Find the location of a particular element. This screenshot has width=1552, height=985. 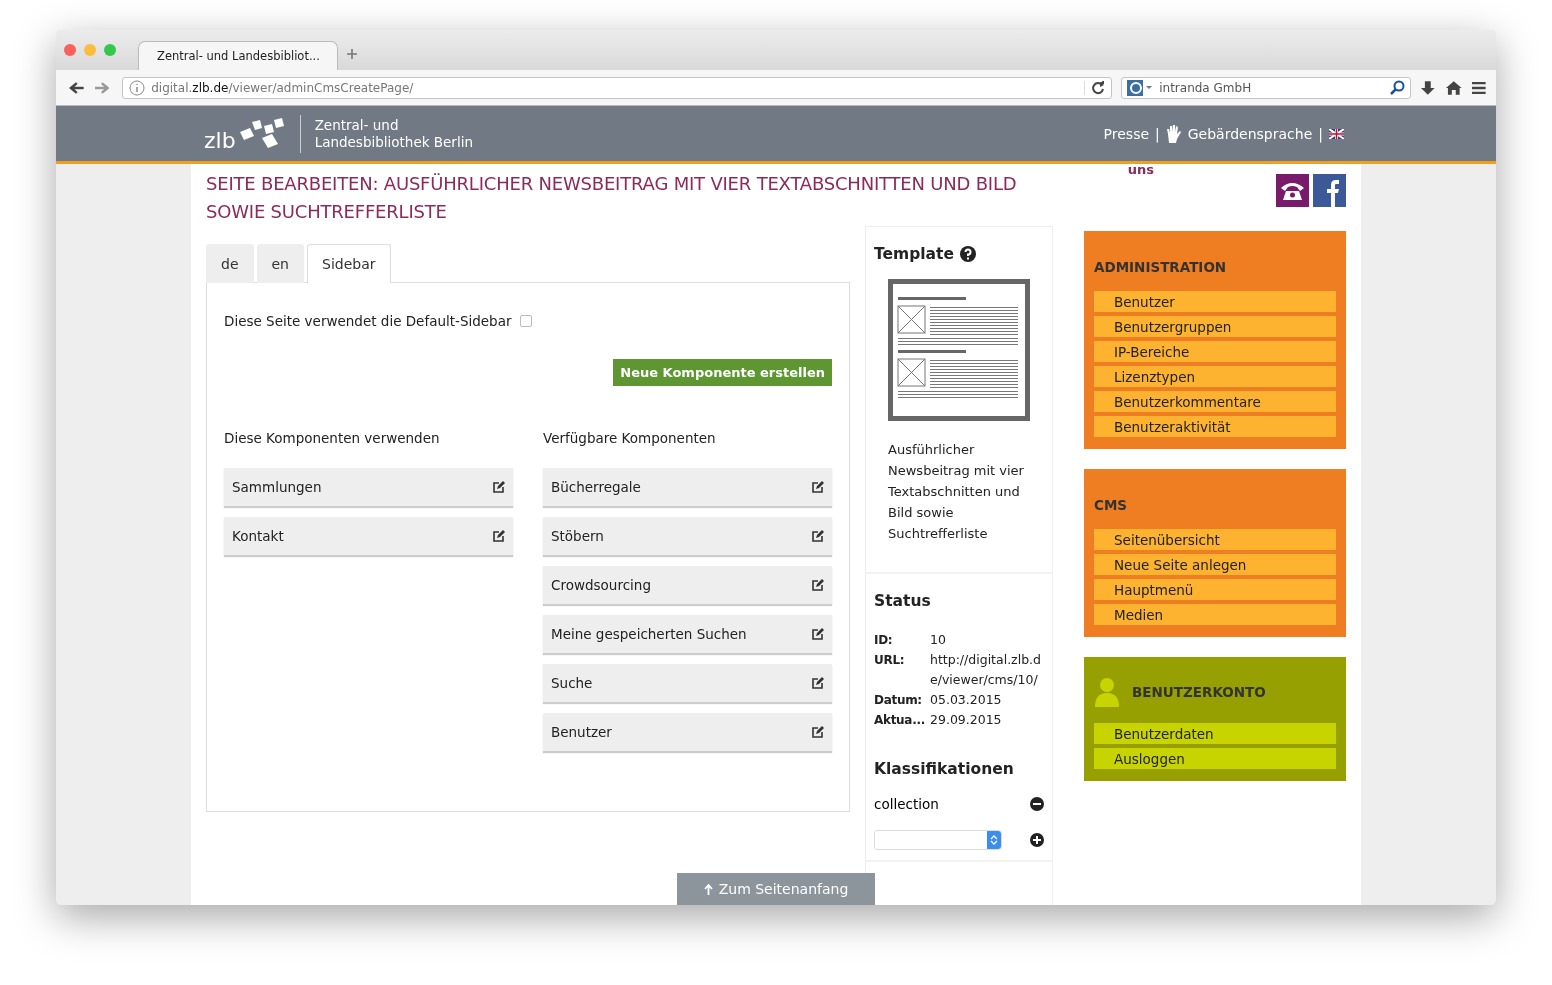

menu-icon is located at coordinates (1479, 87).